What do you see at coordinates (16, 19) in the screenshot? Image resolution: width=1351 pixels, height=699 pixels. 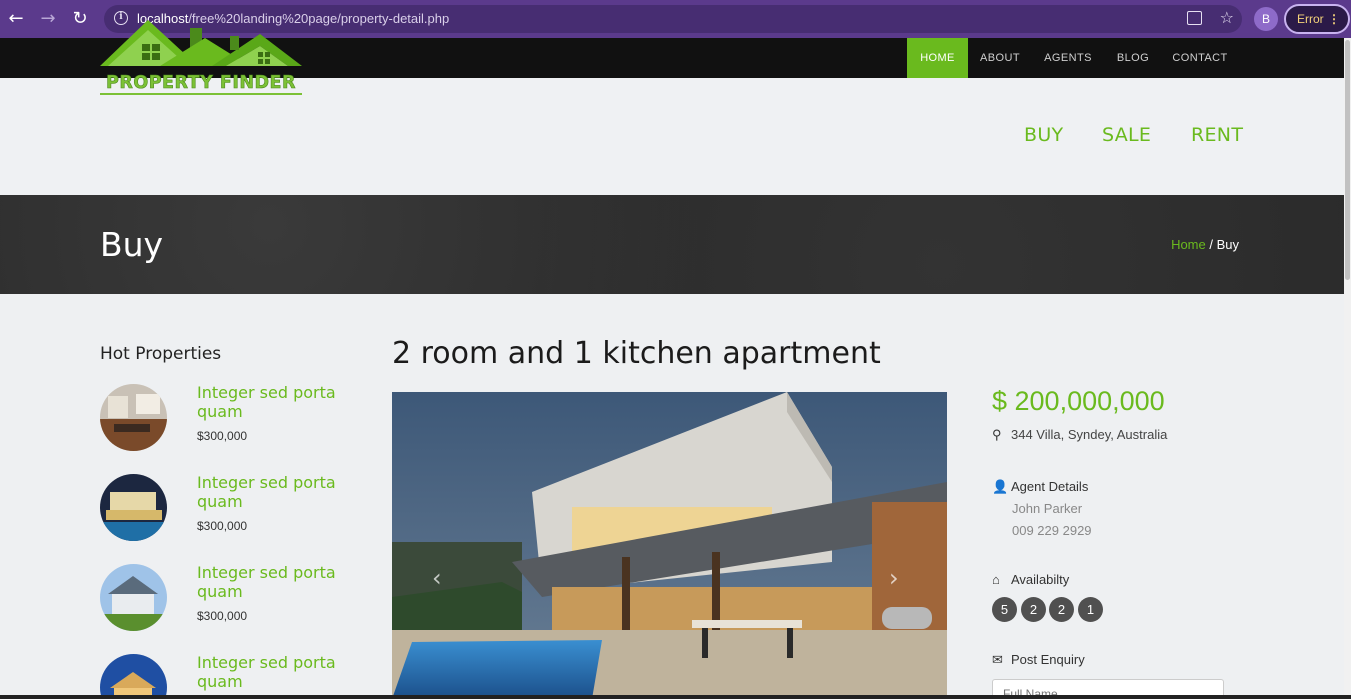 I see `back-icon: ←` at bounding box center [16, 19].